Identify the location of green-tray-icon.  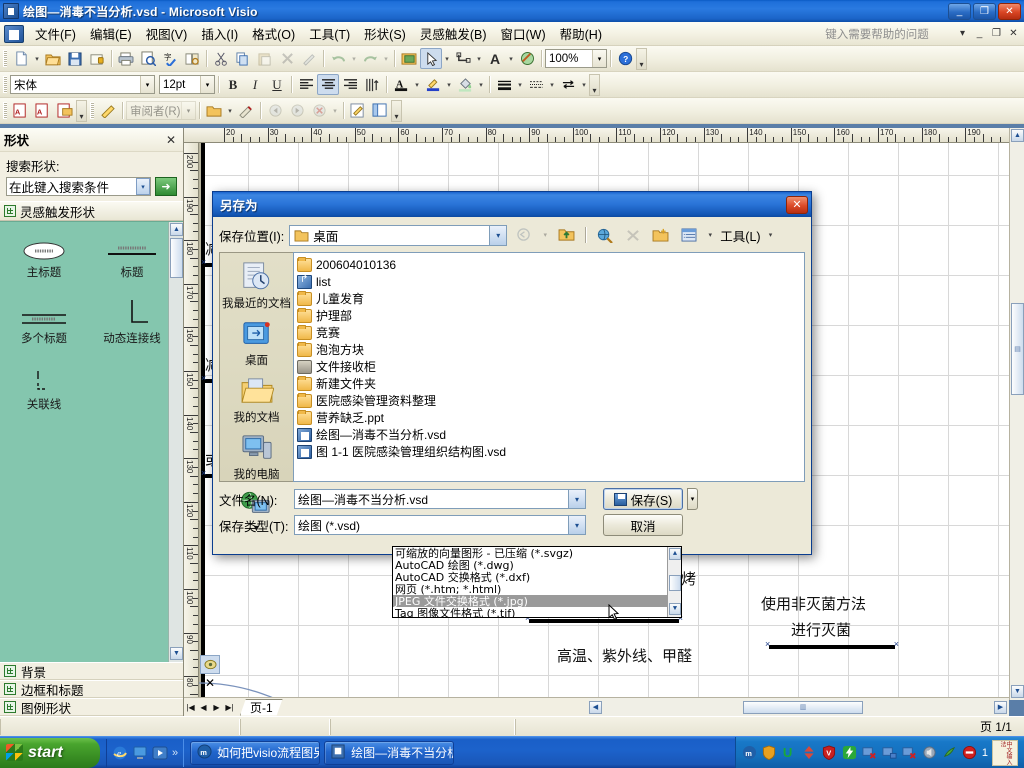
(950, 753).